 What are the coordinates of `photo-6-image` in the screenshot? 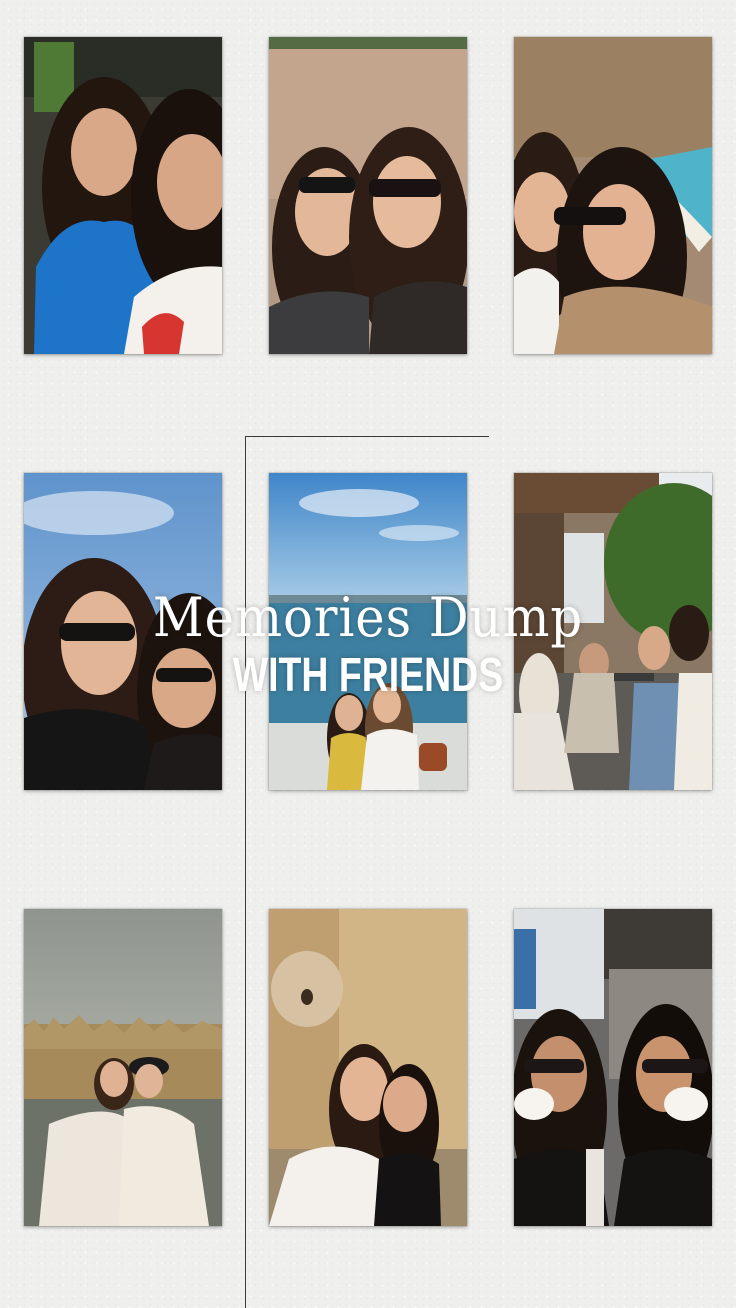 It's located at (613, 631).